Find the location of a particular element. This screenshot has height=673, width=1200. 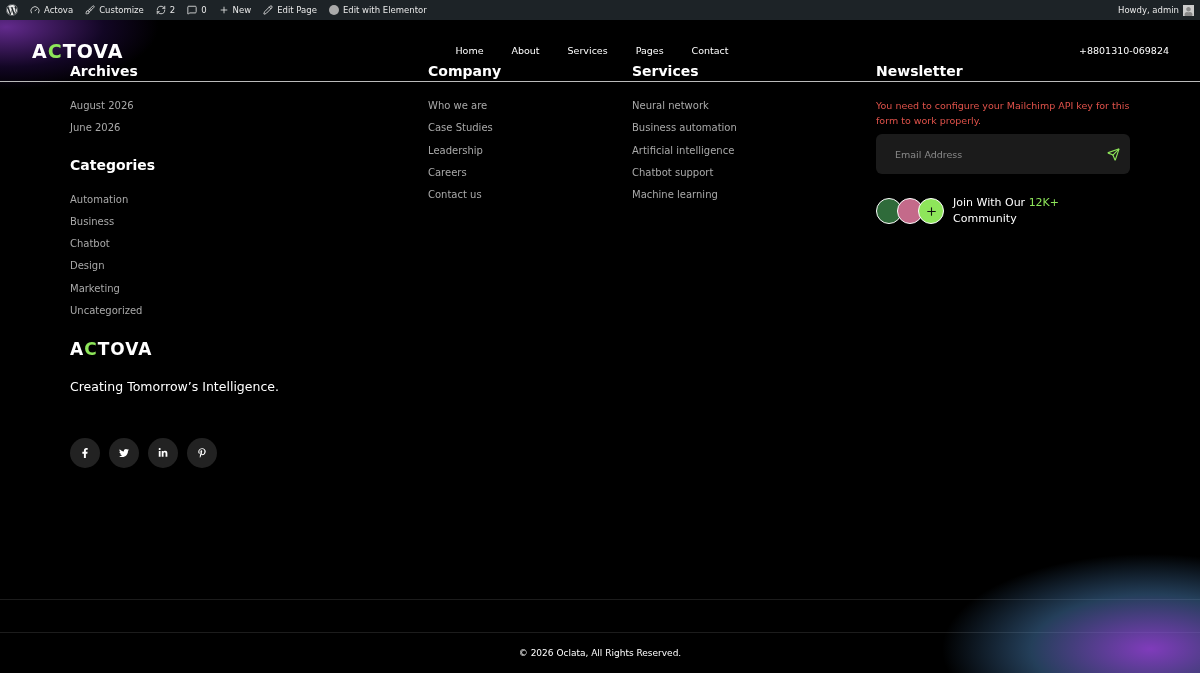

twitter-icon is located at coordinates (124, 453).